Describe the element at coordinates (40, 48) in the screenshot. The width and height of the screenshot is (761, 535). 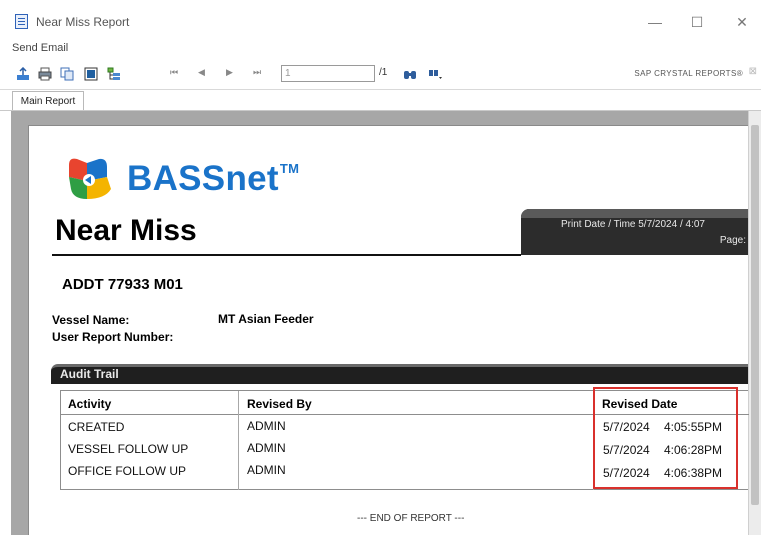
I see `send-email-menu-item: Send Email` at that location.